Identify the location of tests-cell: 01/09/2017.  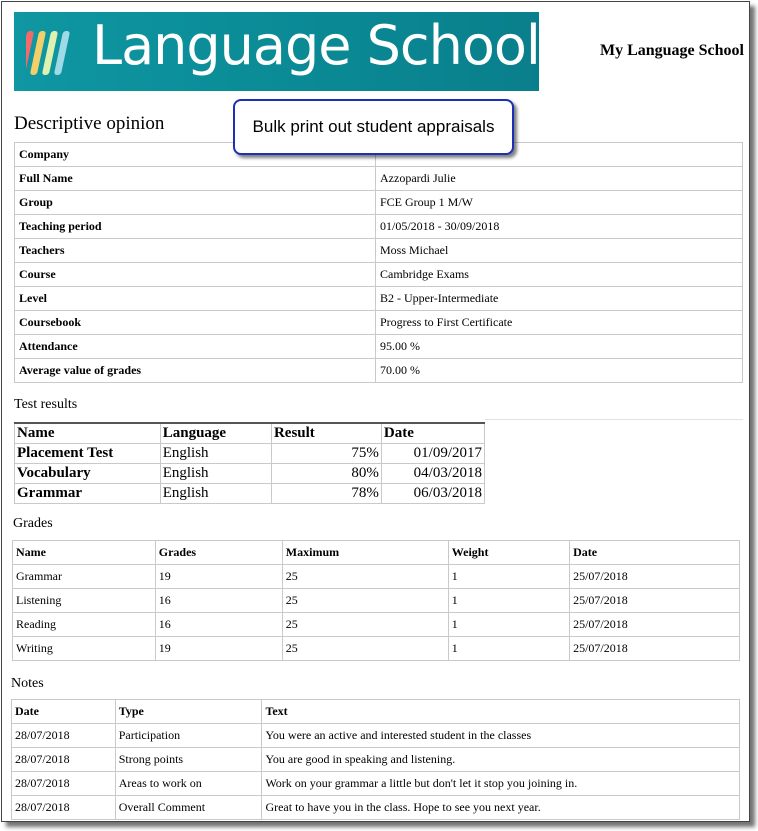
(433, 453).